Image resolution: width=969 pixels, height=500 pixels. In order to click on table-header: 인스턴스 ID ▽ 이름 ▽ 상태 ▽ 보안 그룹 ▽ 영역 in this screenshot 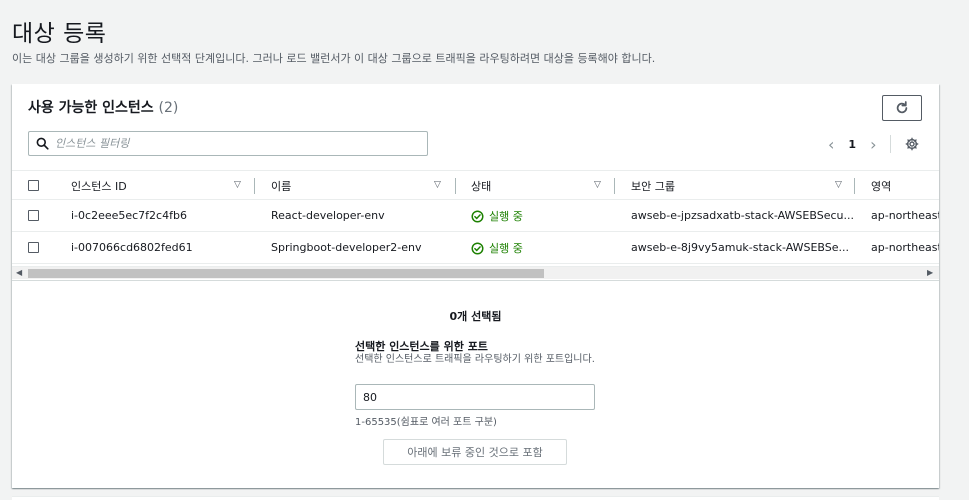, I will do `click(475, 185)`.